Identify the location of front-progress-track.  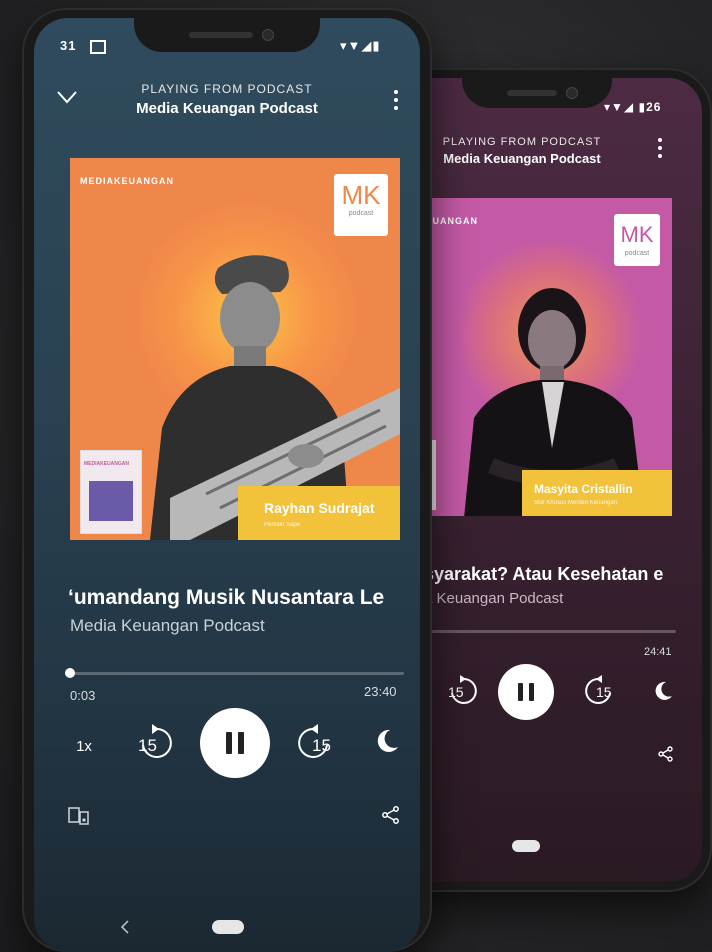
(237, 673).